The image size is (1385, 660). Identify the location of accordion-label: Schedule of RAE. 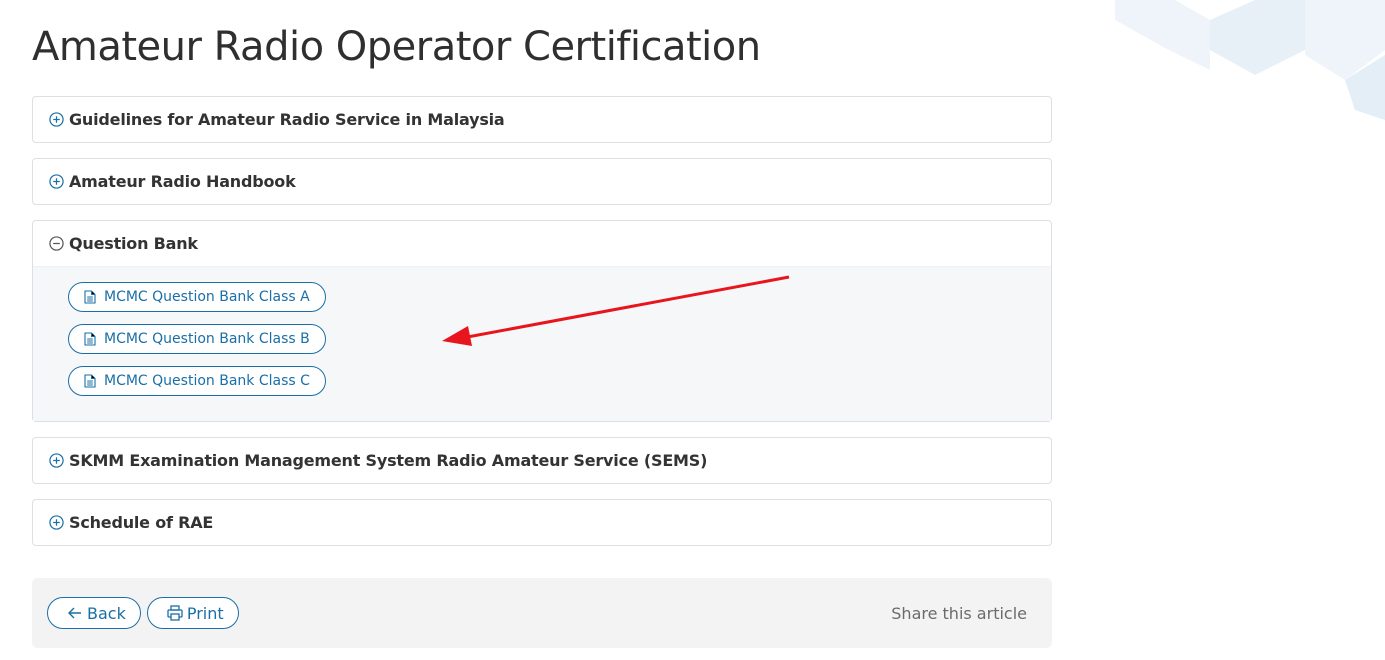
(141, 522).